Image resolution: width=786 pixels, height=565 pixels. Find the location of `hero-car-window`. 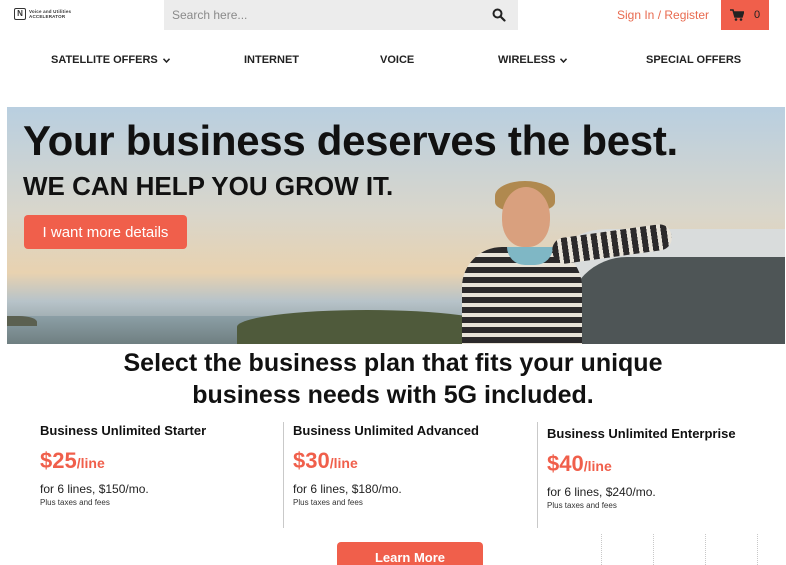

hero-car-window is located at coordinates (676, 300).